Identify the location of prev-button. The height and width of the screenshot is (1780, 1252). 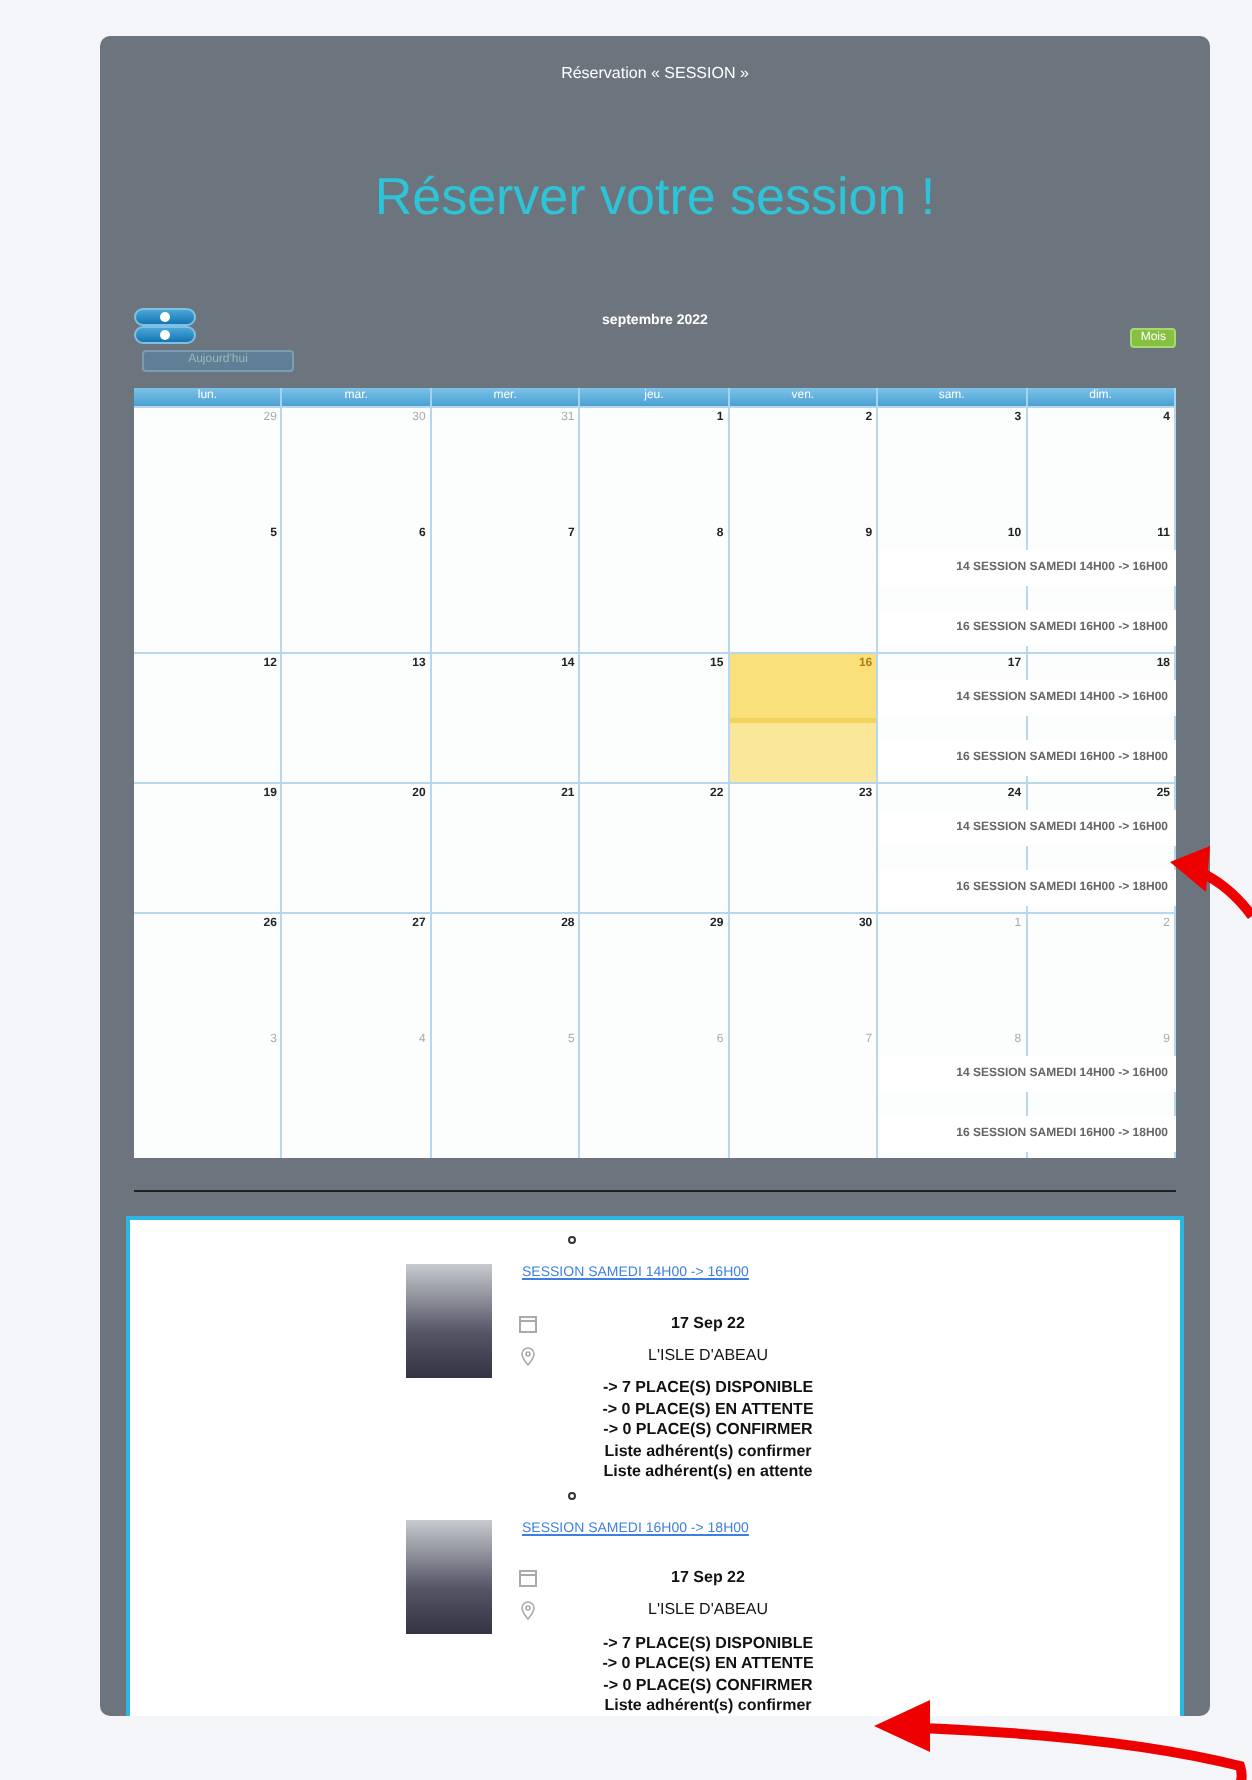
(165, 317).